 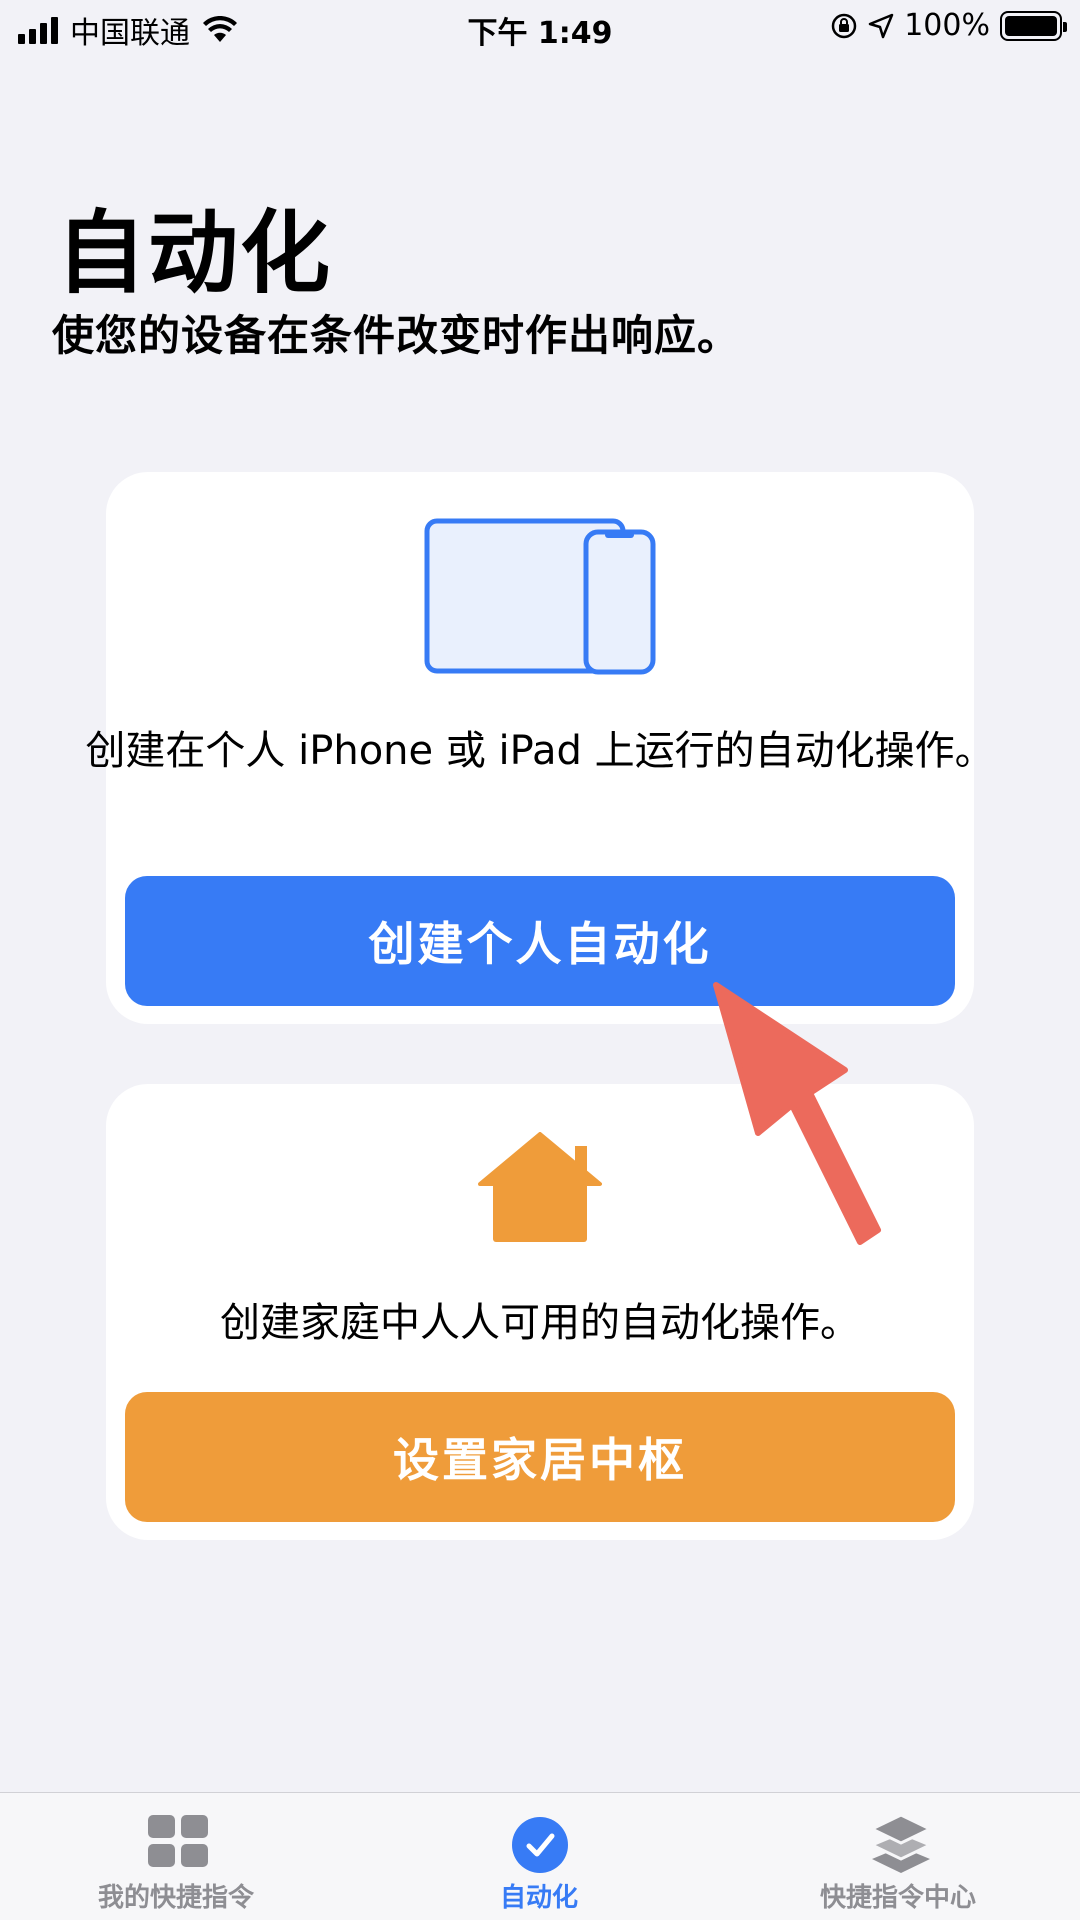 I want to click on personal-card-description: 创建在个人 iPhone 或 iPad 上运行的自动化操作。, so click(x=540, y=751).